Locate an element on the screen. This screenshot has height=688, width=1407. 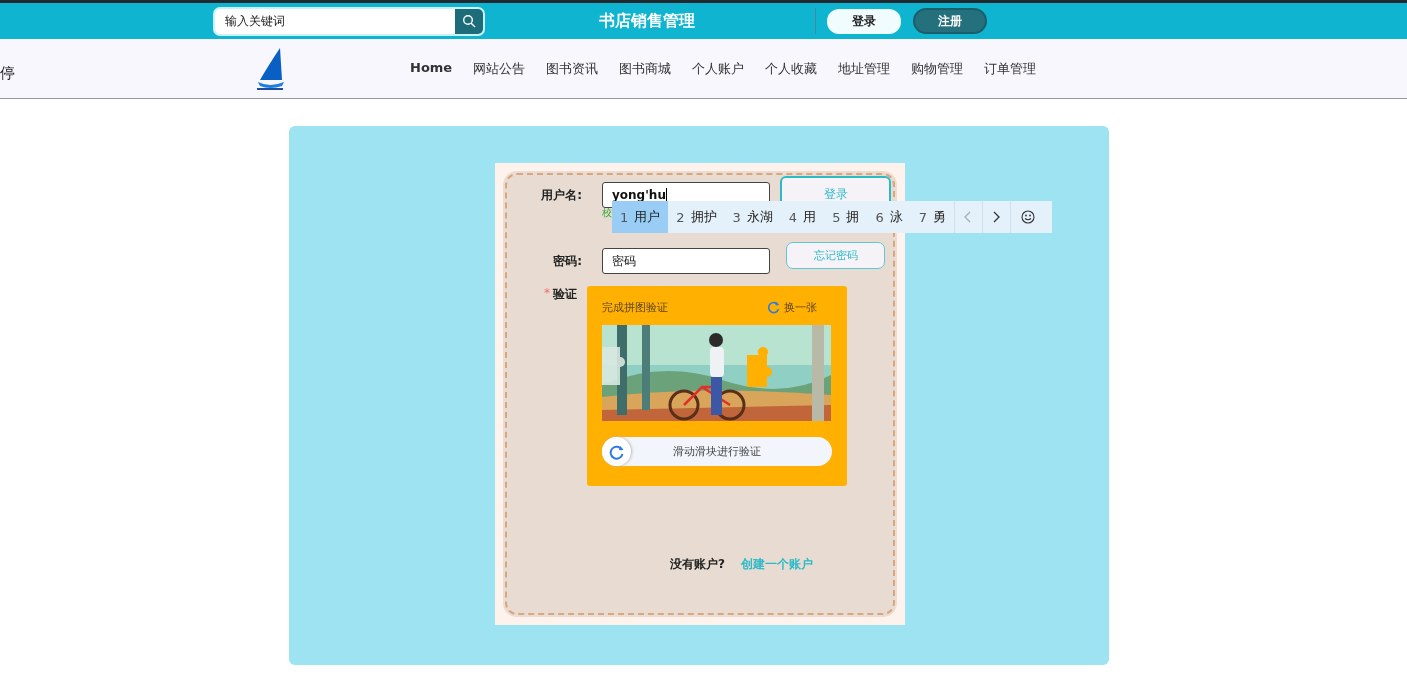
search-field: 输入关键词 is located at coordinates (349, 21).